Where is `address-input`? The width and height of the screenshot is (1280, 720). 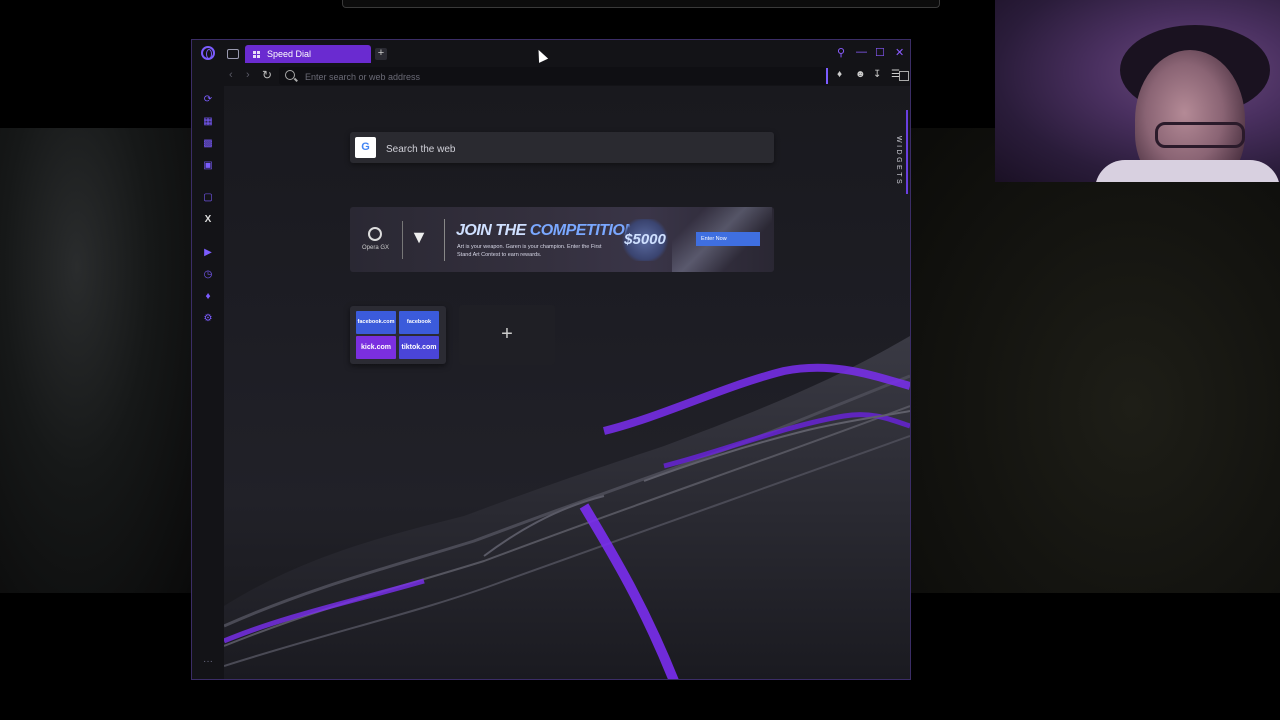 address-input is located at coordinates (545, 77).